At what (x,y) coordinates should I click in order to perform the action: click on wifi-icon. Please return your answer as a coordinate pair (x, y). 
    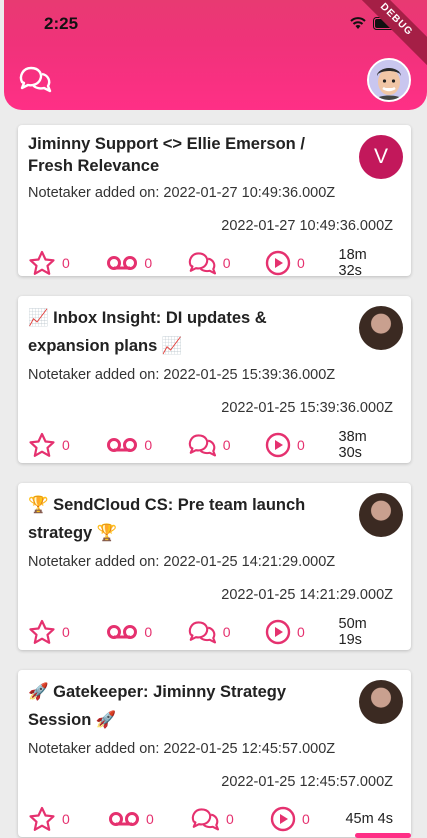
    Looking at the image, I should click on (358, 23).